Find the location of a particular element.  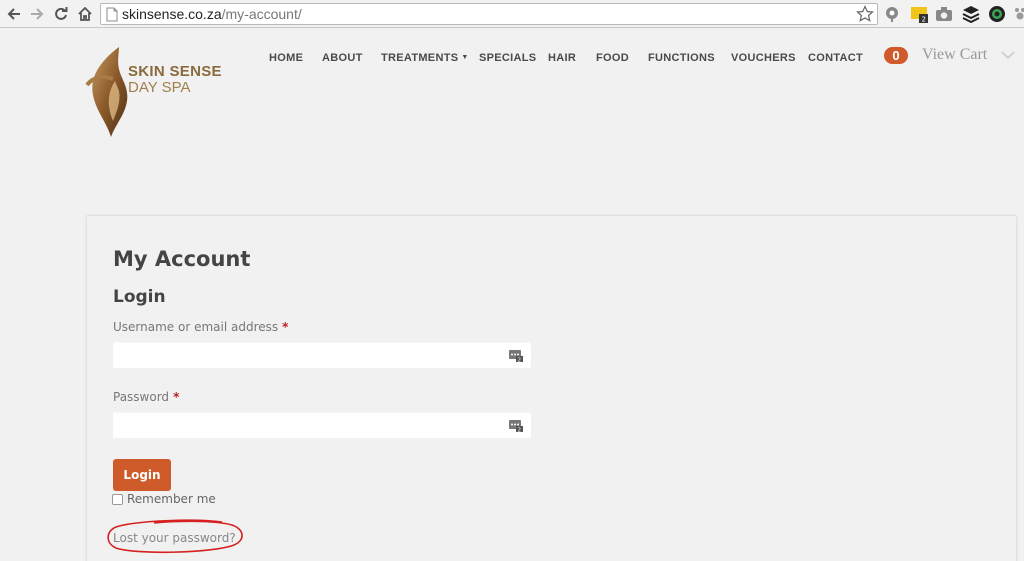

reload-button is located at coordinates (61, 14).